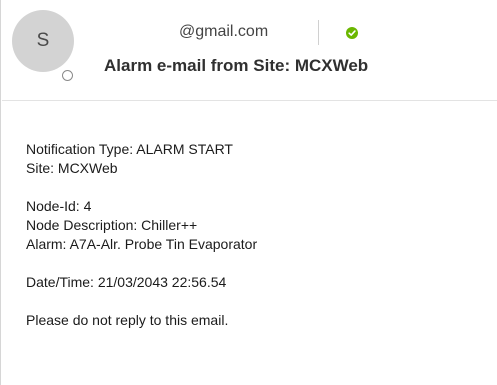 Image resolution: width=497 pixels, height=385 pixels. What do you see at coordinates (126, 282) in the screenshot?
I see `datetime-line: Date/Time: 21/03/2043 22:56.54` at bounding box center [126, 282].